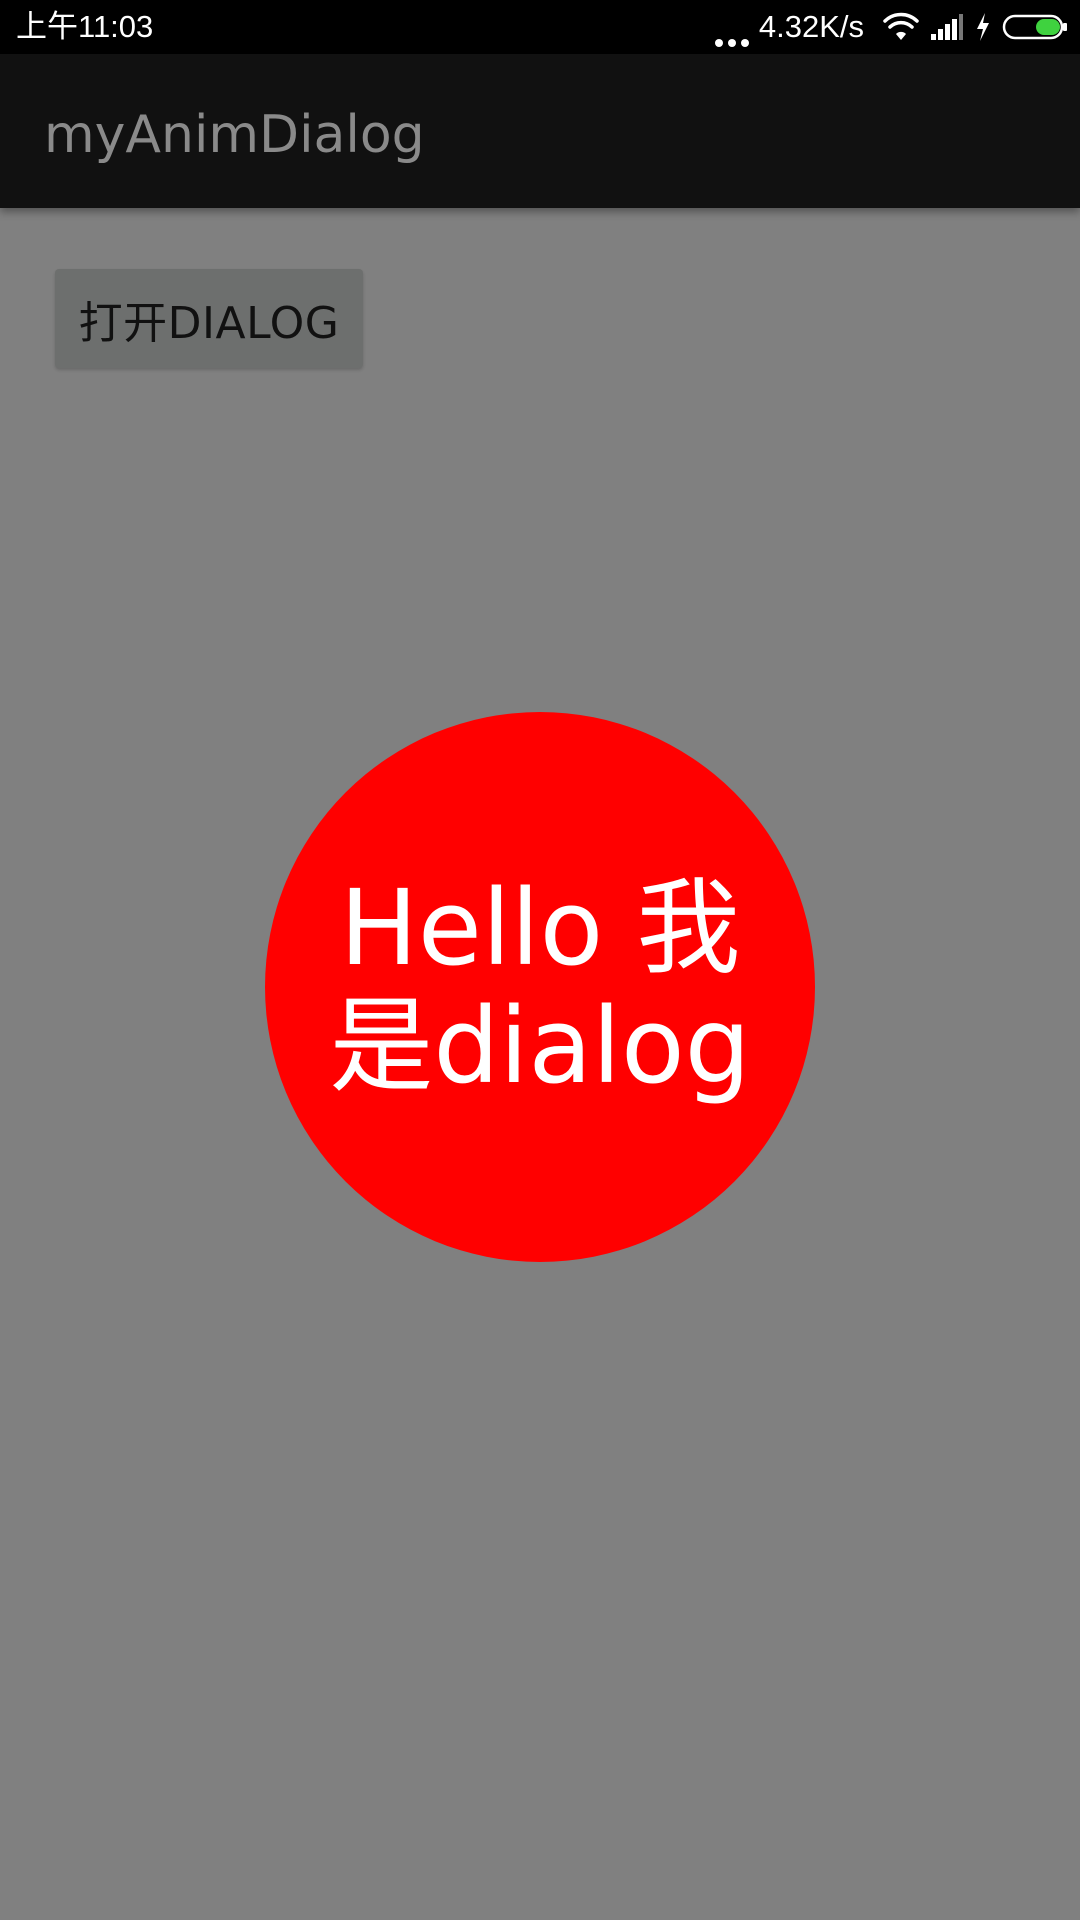  I want to click on status-icons: 4.32K/s, so click(891, 27).